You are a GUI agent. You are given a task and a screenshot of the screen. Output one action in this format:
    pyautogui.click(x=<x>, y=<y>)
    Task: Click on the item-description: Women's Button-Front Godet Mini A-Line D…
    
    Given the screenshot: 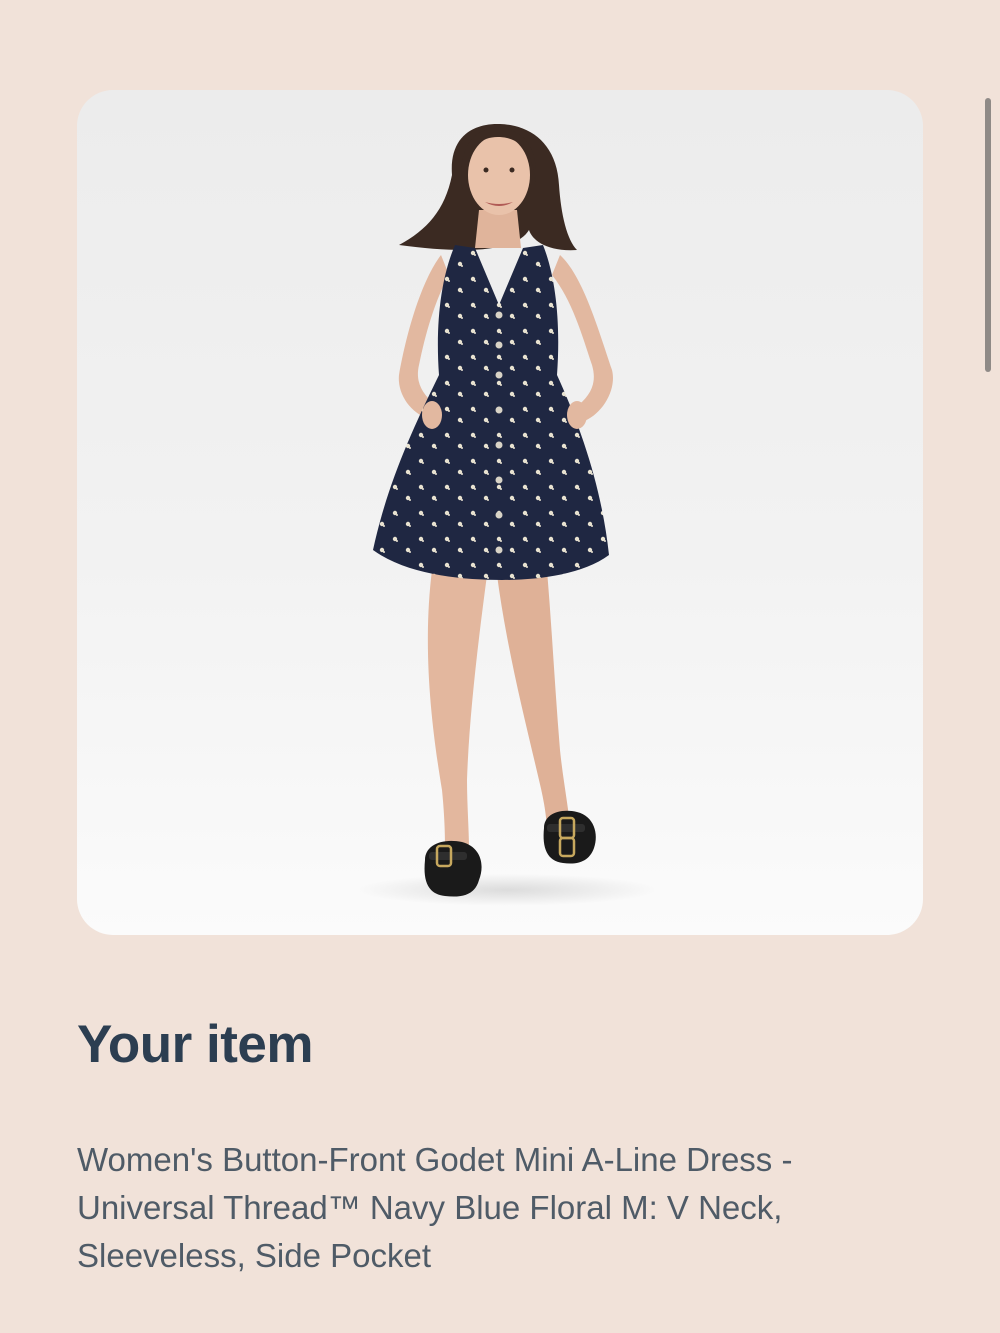 What is the action you would take?
    pyautogui.click(x=435, y=1207)
    